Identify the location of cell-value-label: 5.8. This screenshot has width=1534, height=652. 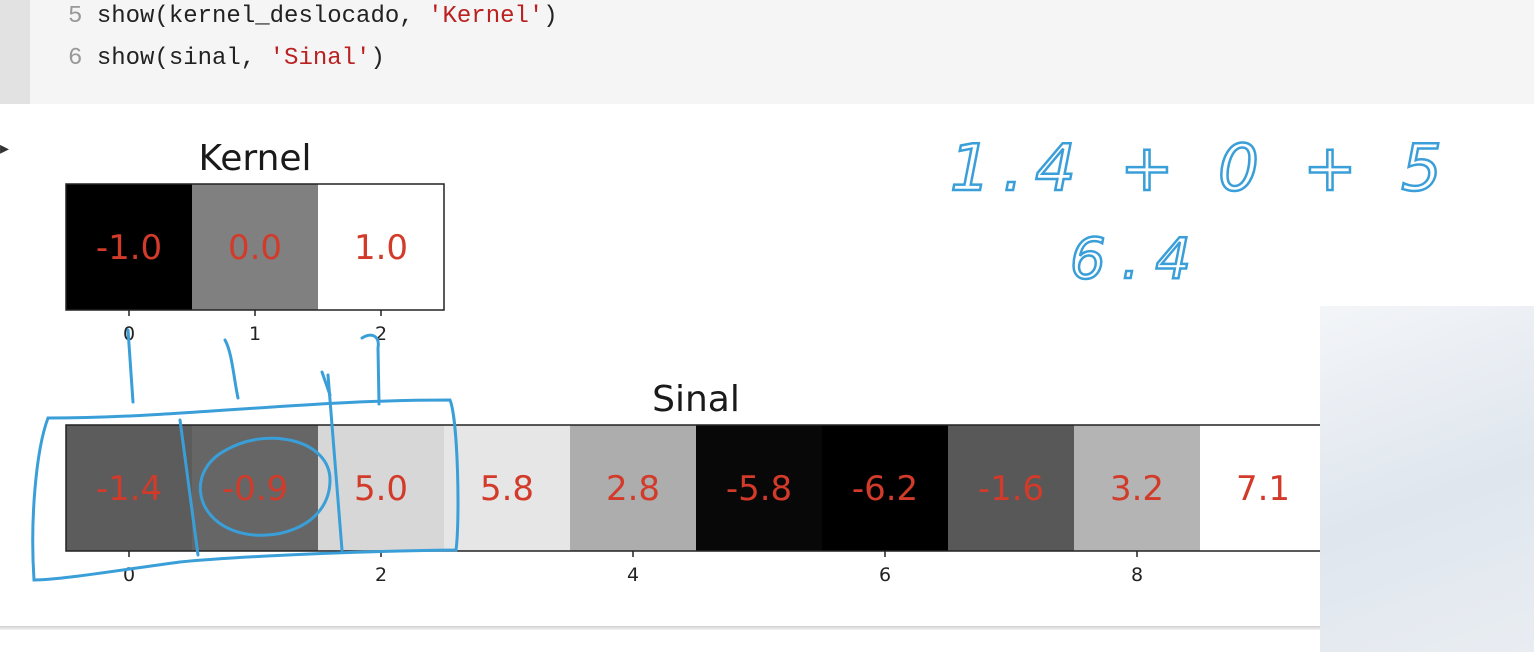
(507, 489).